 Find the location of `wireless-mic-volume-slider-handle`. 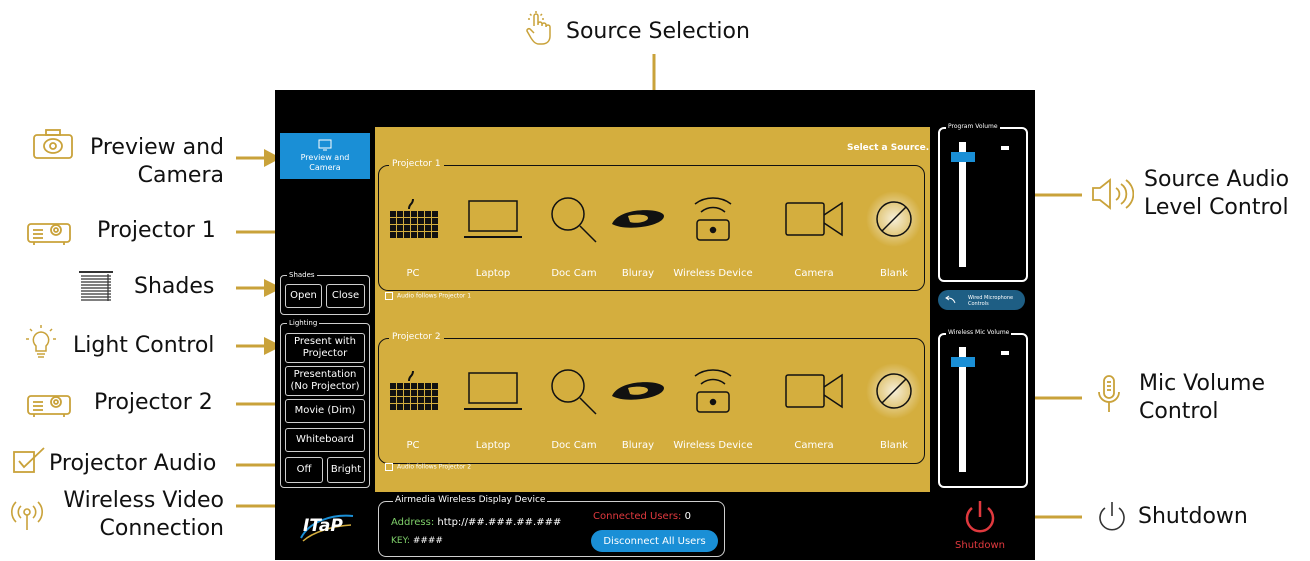

wireless-mic-volume-slider-handle is located at coordinates (963, 362).